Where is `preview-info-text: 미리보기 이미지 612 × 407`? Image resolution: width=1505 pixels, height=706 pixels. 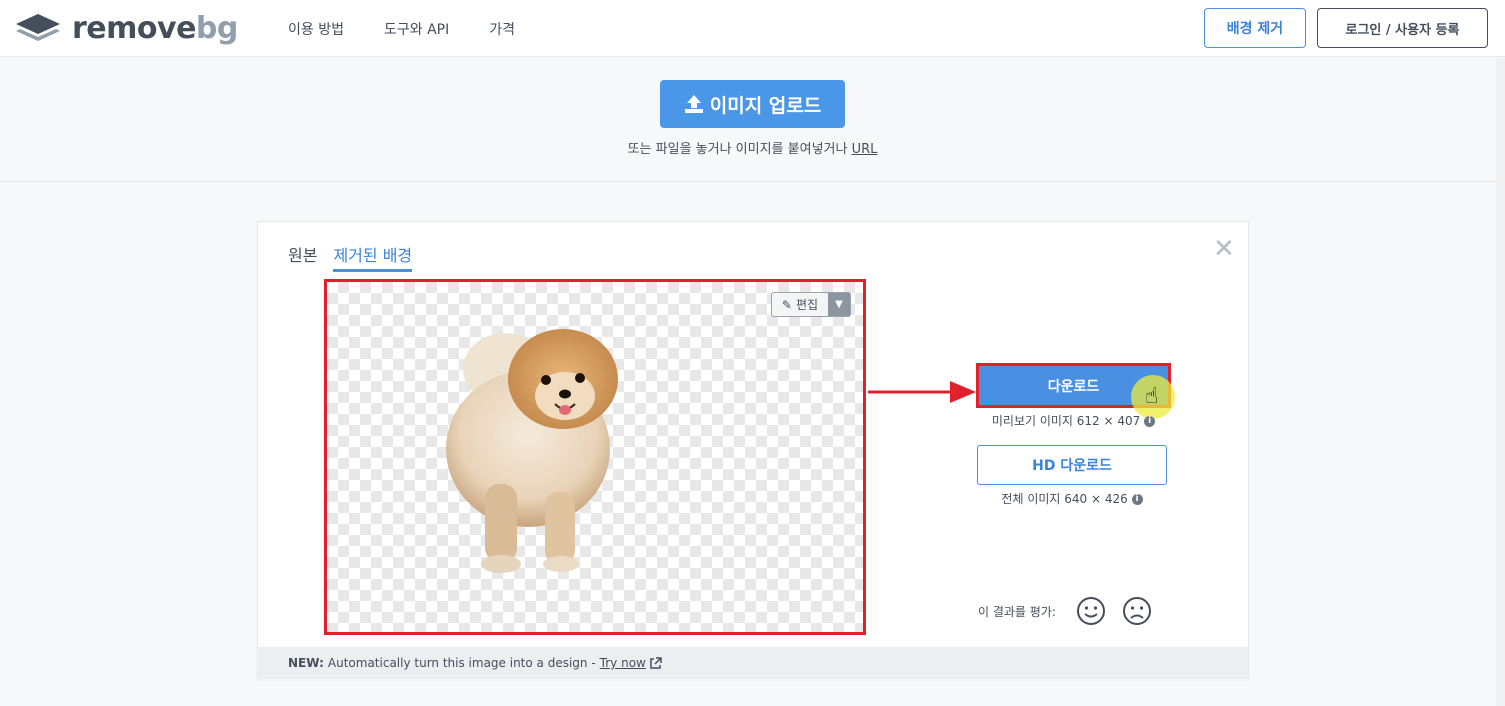 preview-info-text: 미리보기 이미지 612 × 407 is located at coordinates (1066, 421).